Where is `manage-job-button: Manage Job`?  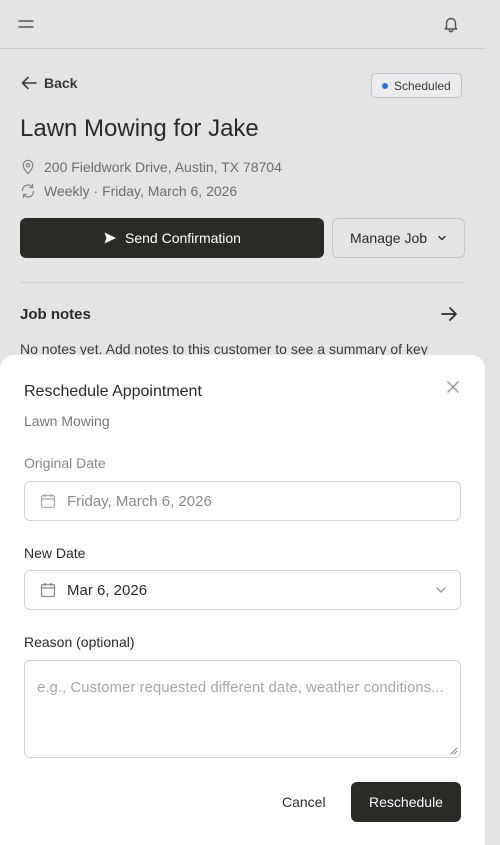
manage-job-button: Manage Job is located at coordinates (398, 238).